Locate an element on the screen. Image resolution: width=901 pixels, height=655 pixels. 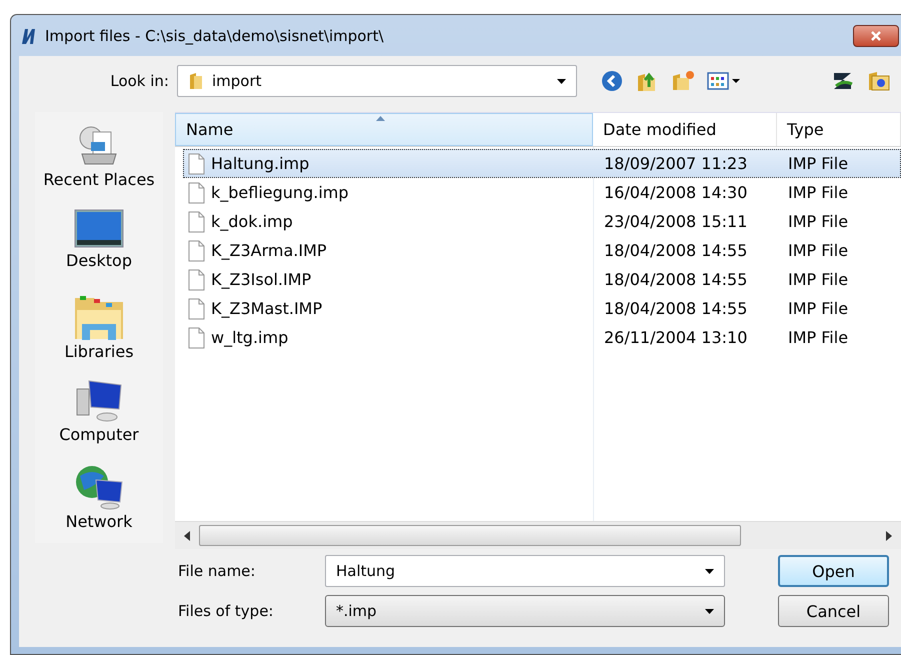
back-icon is located at coordinates (612, 81).